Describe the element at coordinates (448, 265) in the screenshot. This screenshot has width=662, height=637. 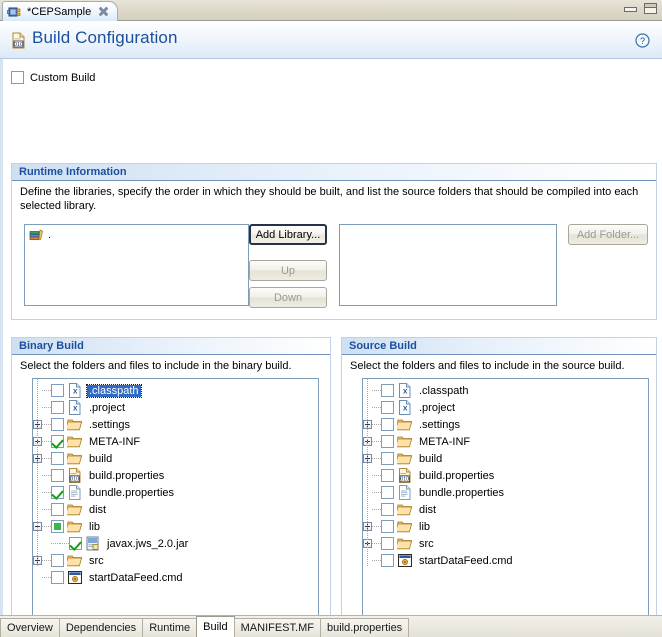
I see `folder-list` at that location.